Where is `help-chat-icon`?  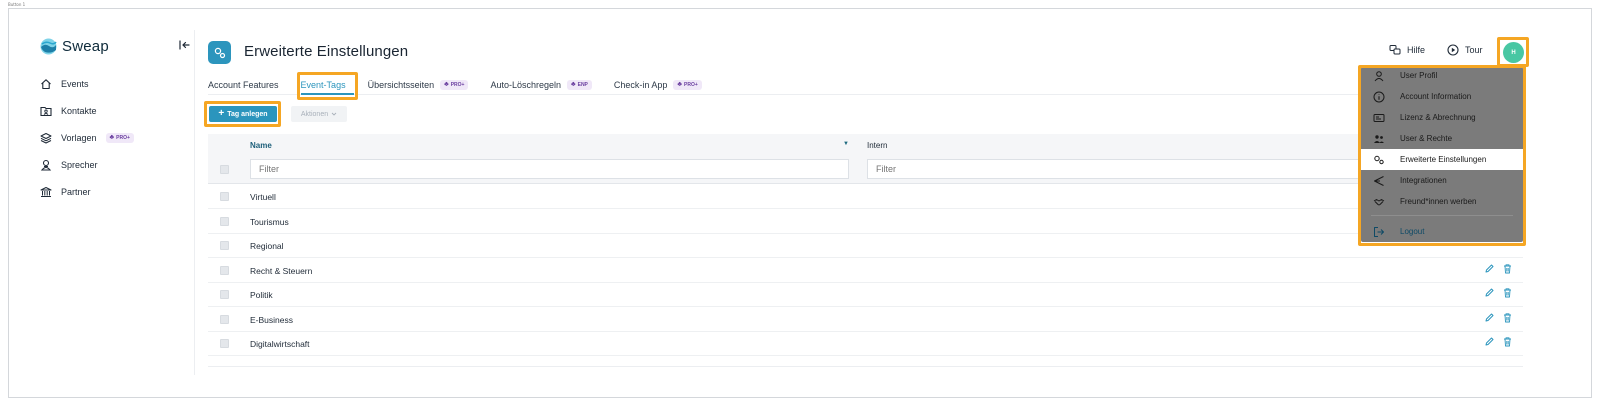
help-chat-icon is located at coordinates (1395, 50).